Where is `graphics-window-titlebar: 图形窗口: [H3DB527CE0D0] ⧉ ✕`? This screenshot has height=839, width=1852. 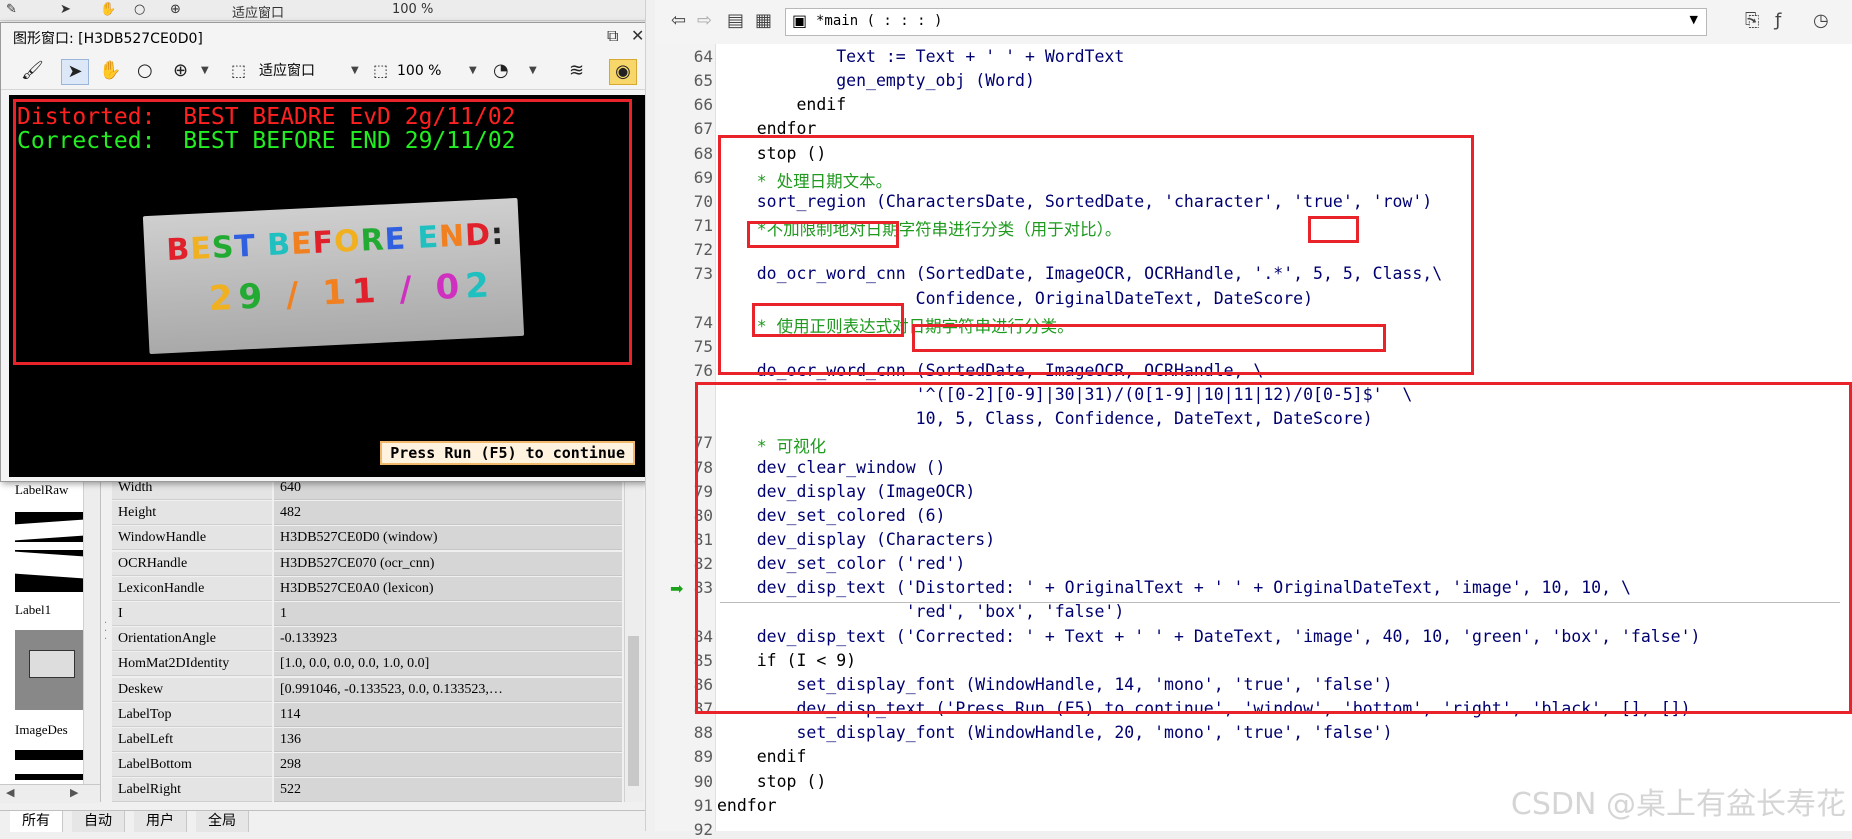
graphics-window-titlebar: 图形窗口: [H3DB527CE0D0] ⧉ ✕ is located at coordinates (327, 37).